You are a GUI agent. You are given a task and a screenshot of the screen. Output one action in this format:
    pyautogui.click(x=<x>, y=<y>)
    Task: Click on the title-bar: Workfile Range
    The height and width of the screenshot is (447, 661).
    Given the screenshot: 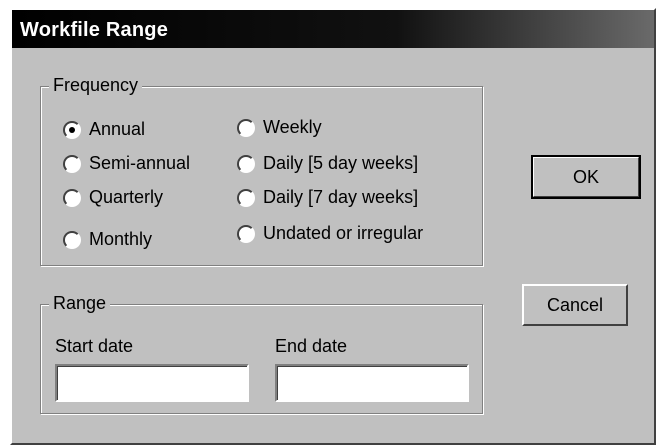 What is the action you would take?
    pyautogui.click(x=333, y=29)
    